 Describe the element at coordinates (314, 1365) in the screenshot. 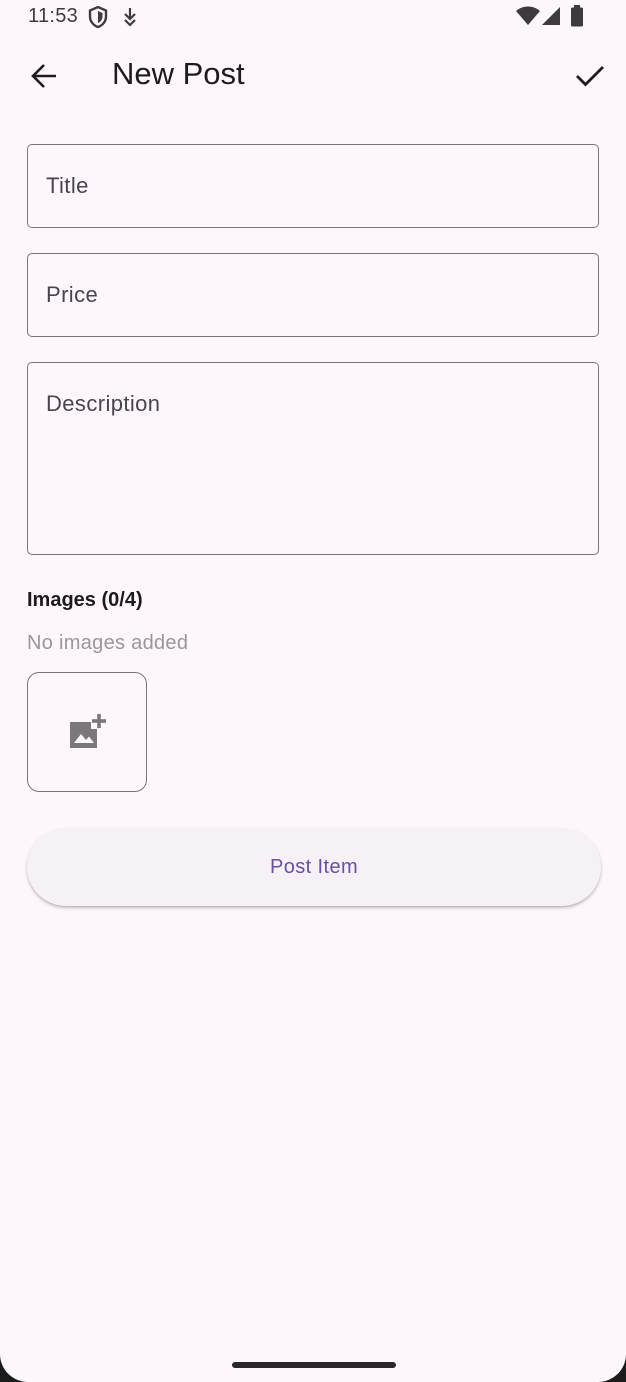

I see `gesture-navigation-bar` at that location.